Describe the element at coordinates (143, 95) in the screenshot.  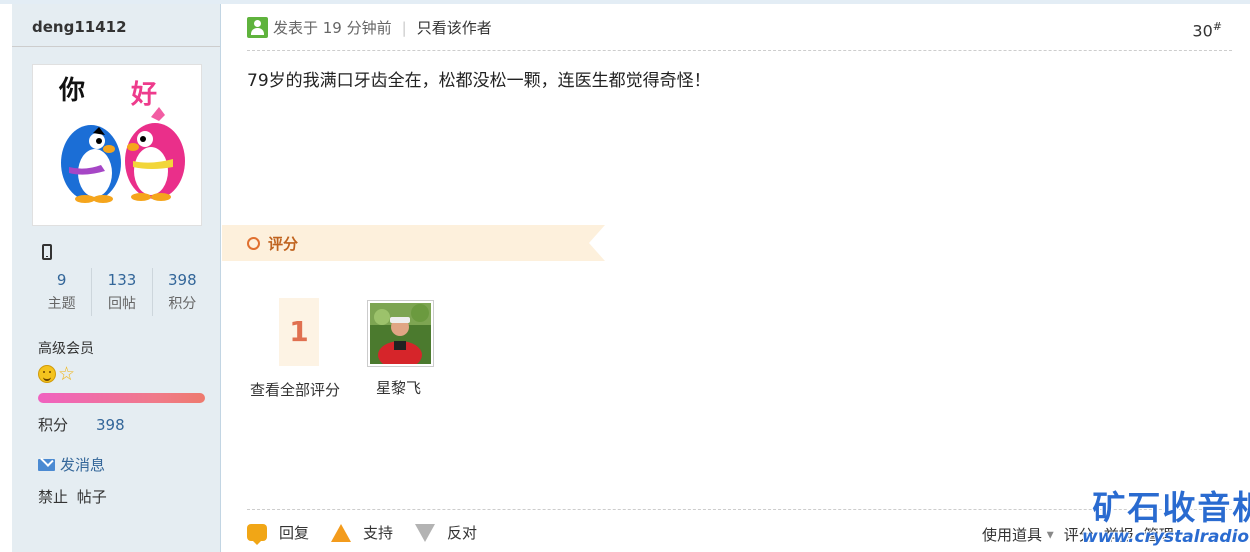
I see `avatar-text-hao: 好` at that location.